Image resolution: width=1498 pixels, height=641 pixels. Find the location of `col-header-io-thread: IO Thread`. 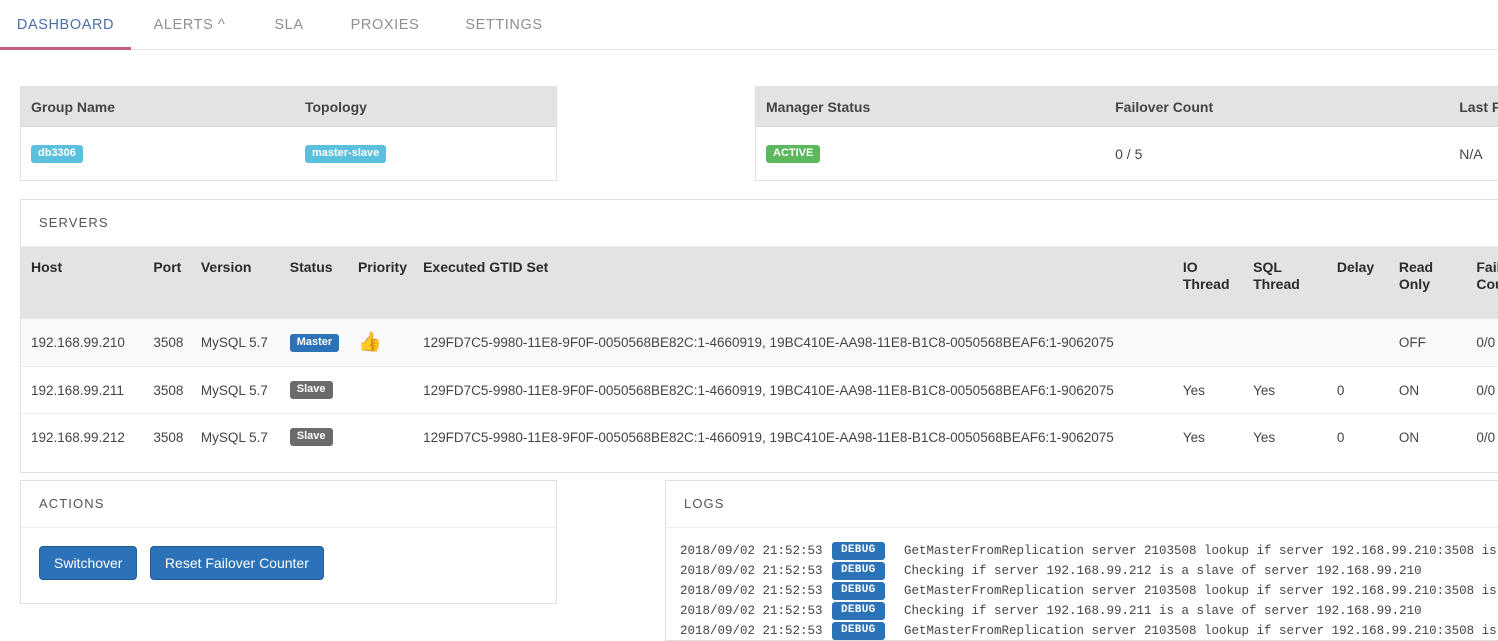

col-header-io-thread: IO Thread is located at coordinates (1218, 283).